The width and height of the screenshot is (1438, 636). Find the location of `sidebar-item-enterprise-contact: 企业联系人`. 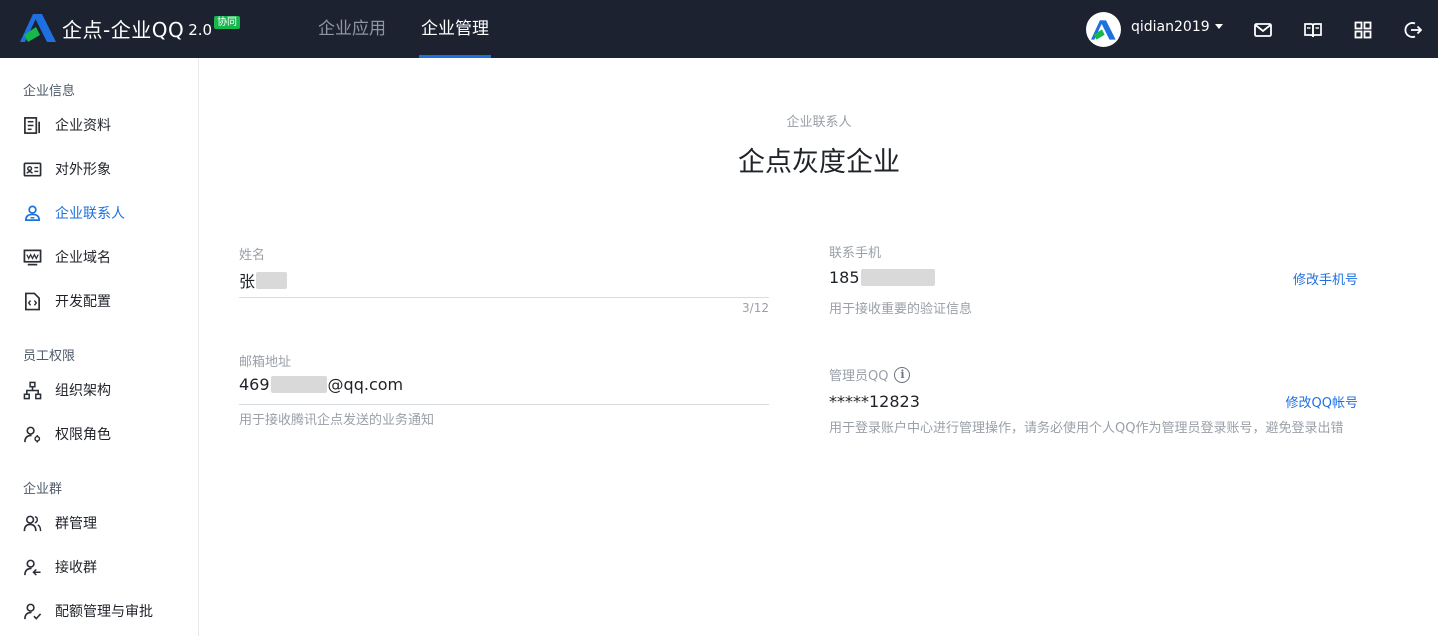

sidebar-item-enterprise-contact: 企业联系人 is located at coordinates (99, 213).